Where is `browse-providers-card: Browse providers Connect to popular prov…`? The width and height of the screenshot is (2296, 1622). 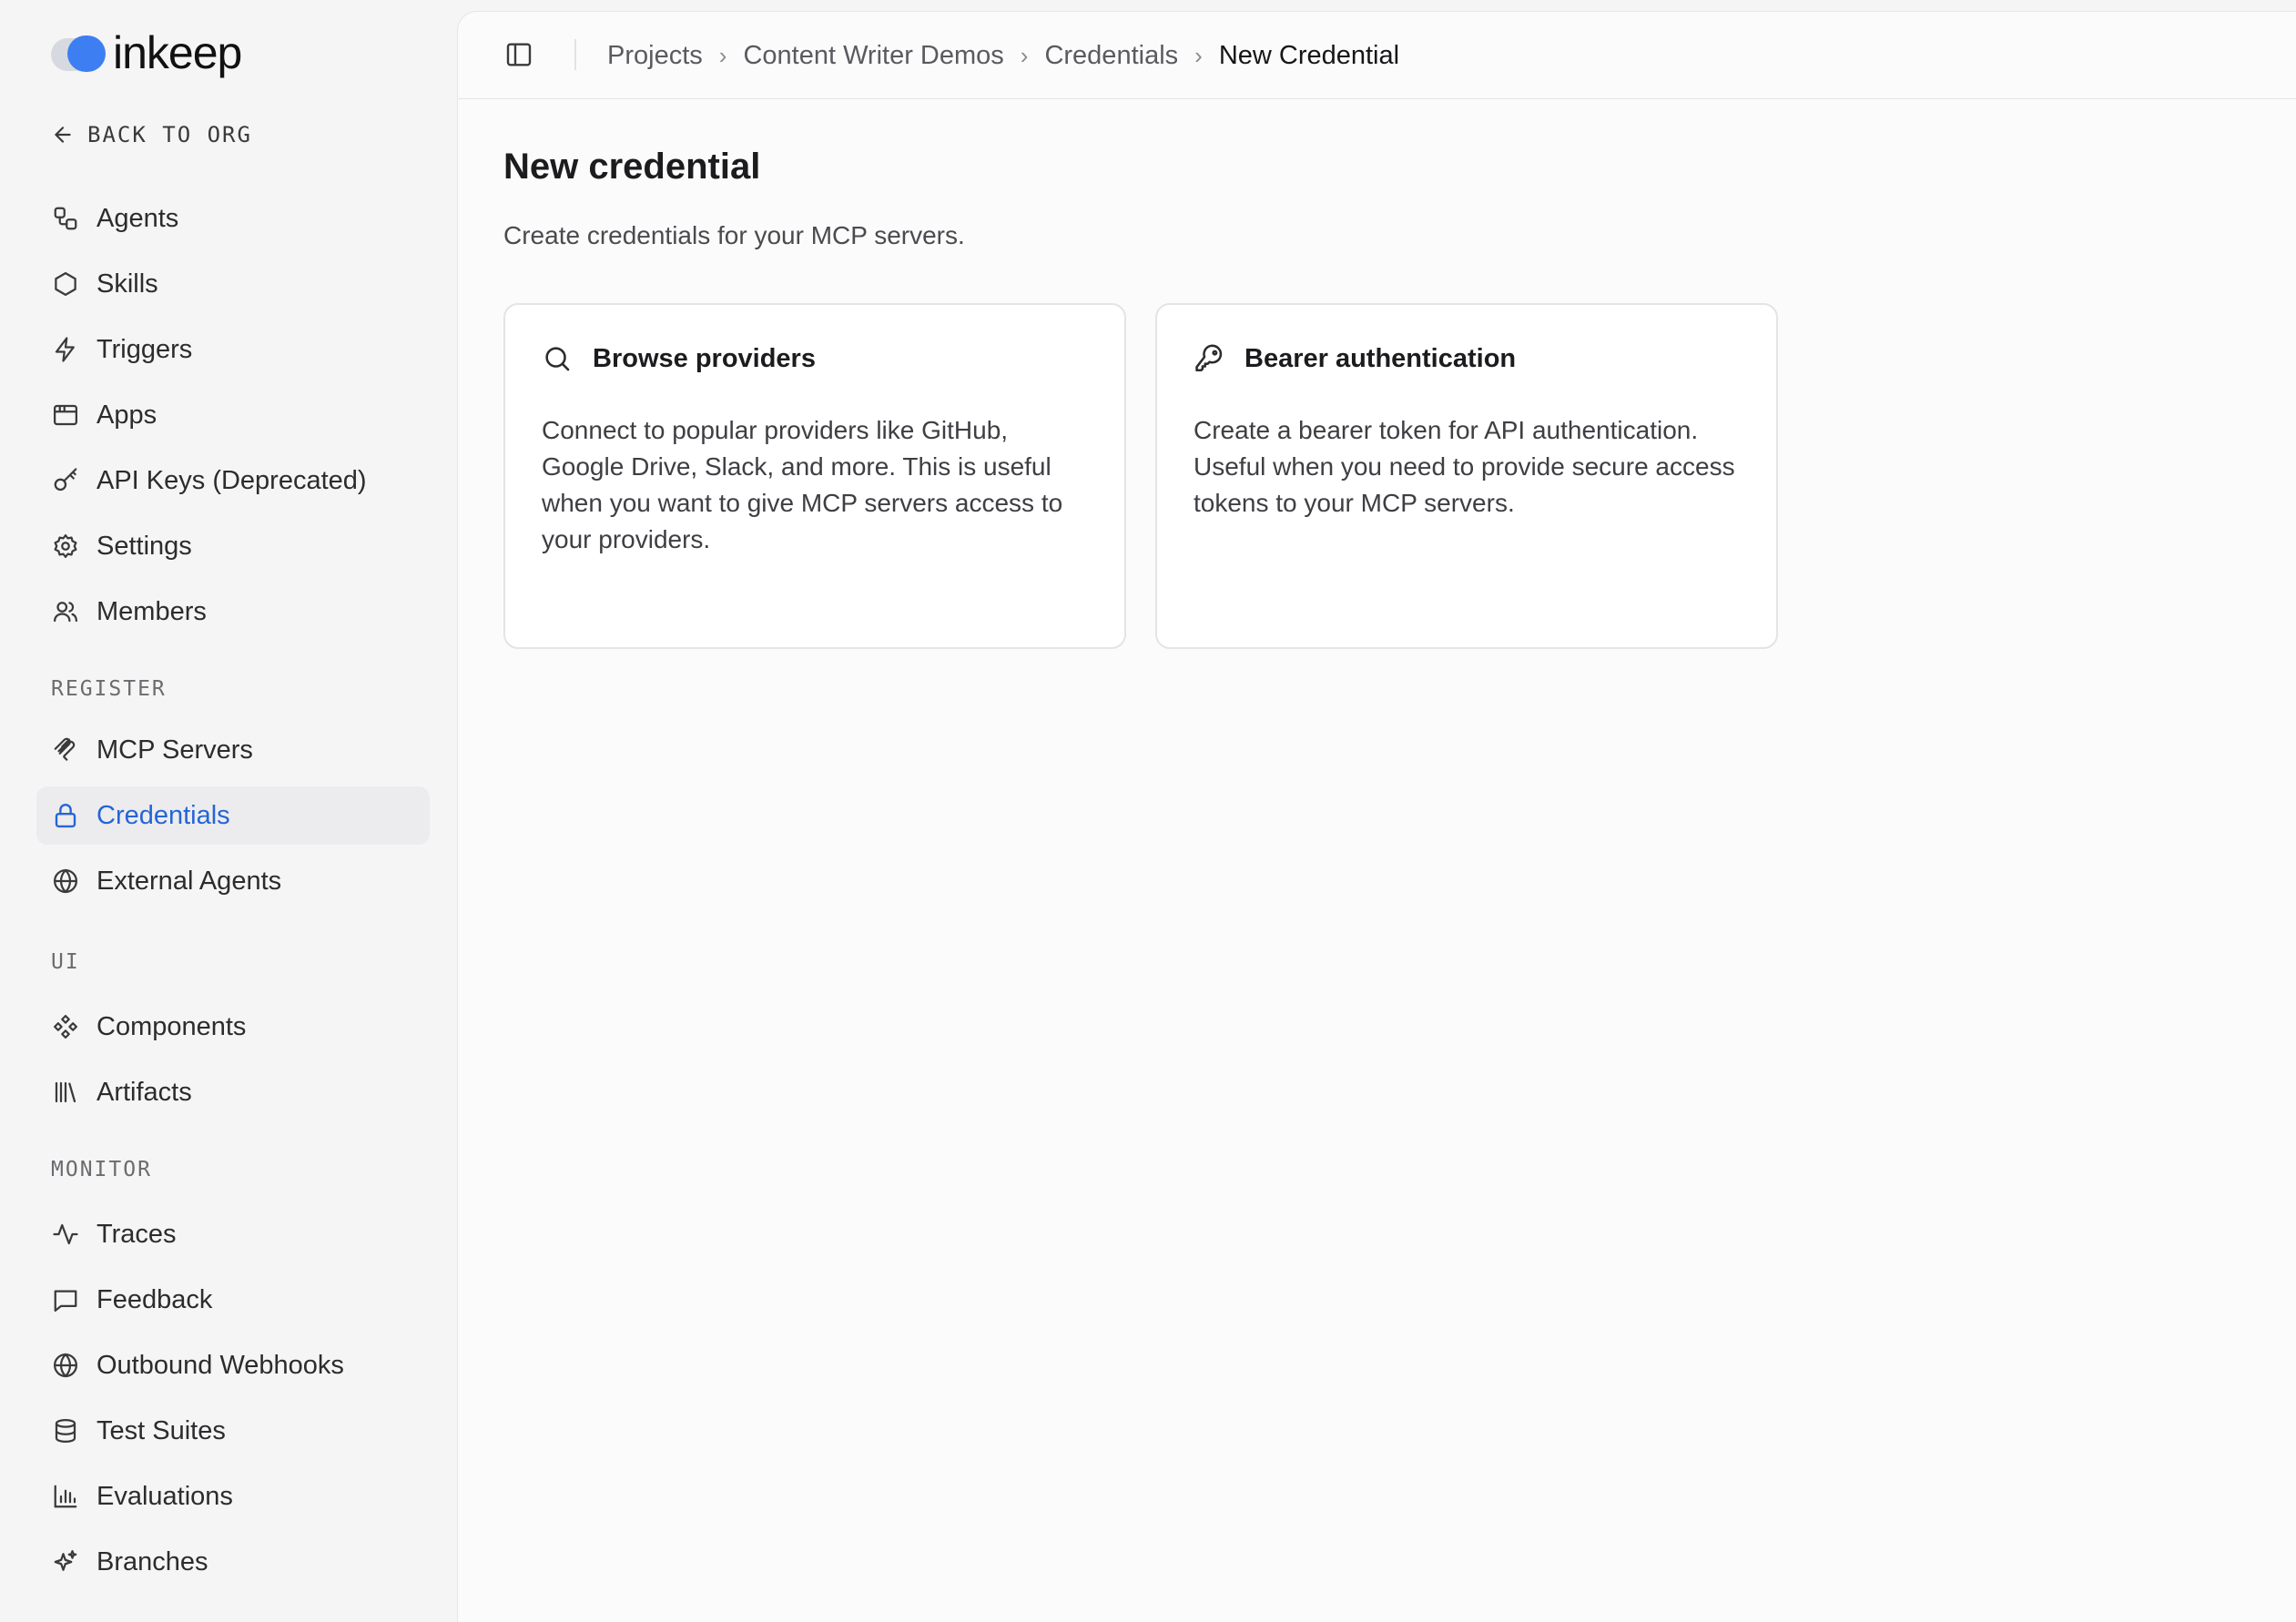
browse-providers-card: Browse providers Connect to popular prov… is located at coordinates (814, 476).